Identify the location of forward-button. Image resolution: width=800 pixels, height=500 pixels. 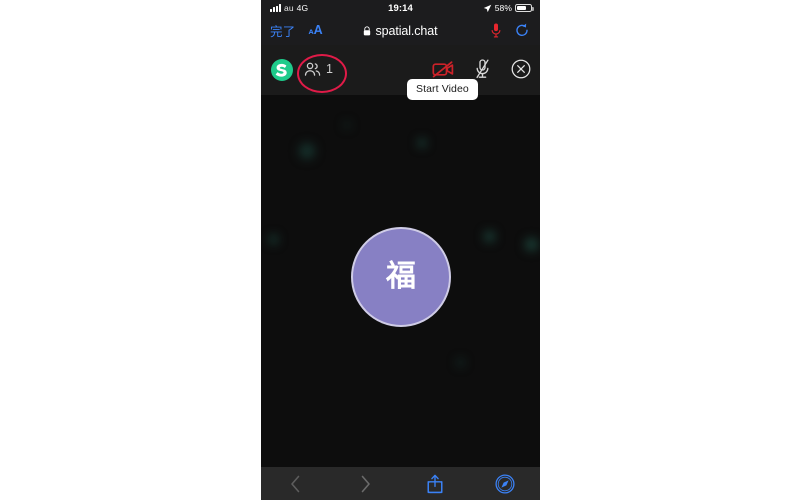
(366, 484).